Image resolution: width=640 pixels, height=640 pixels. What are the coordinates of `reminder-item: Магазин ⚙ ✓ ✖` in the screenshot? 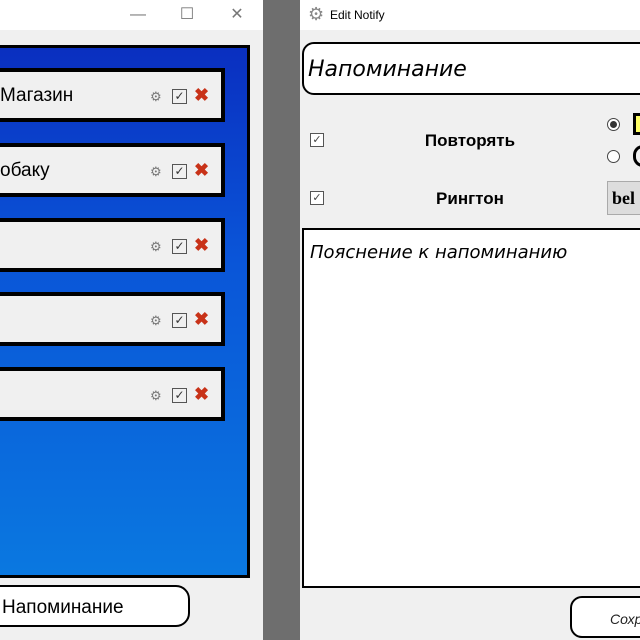 It's located at (112, 95).